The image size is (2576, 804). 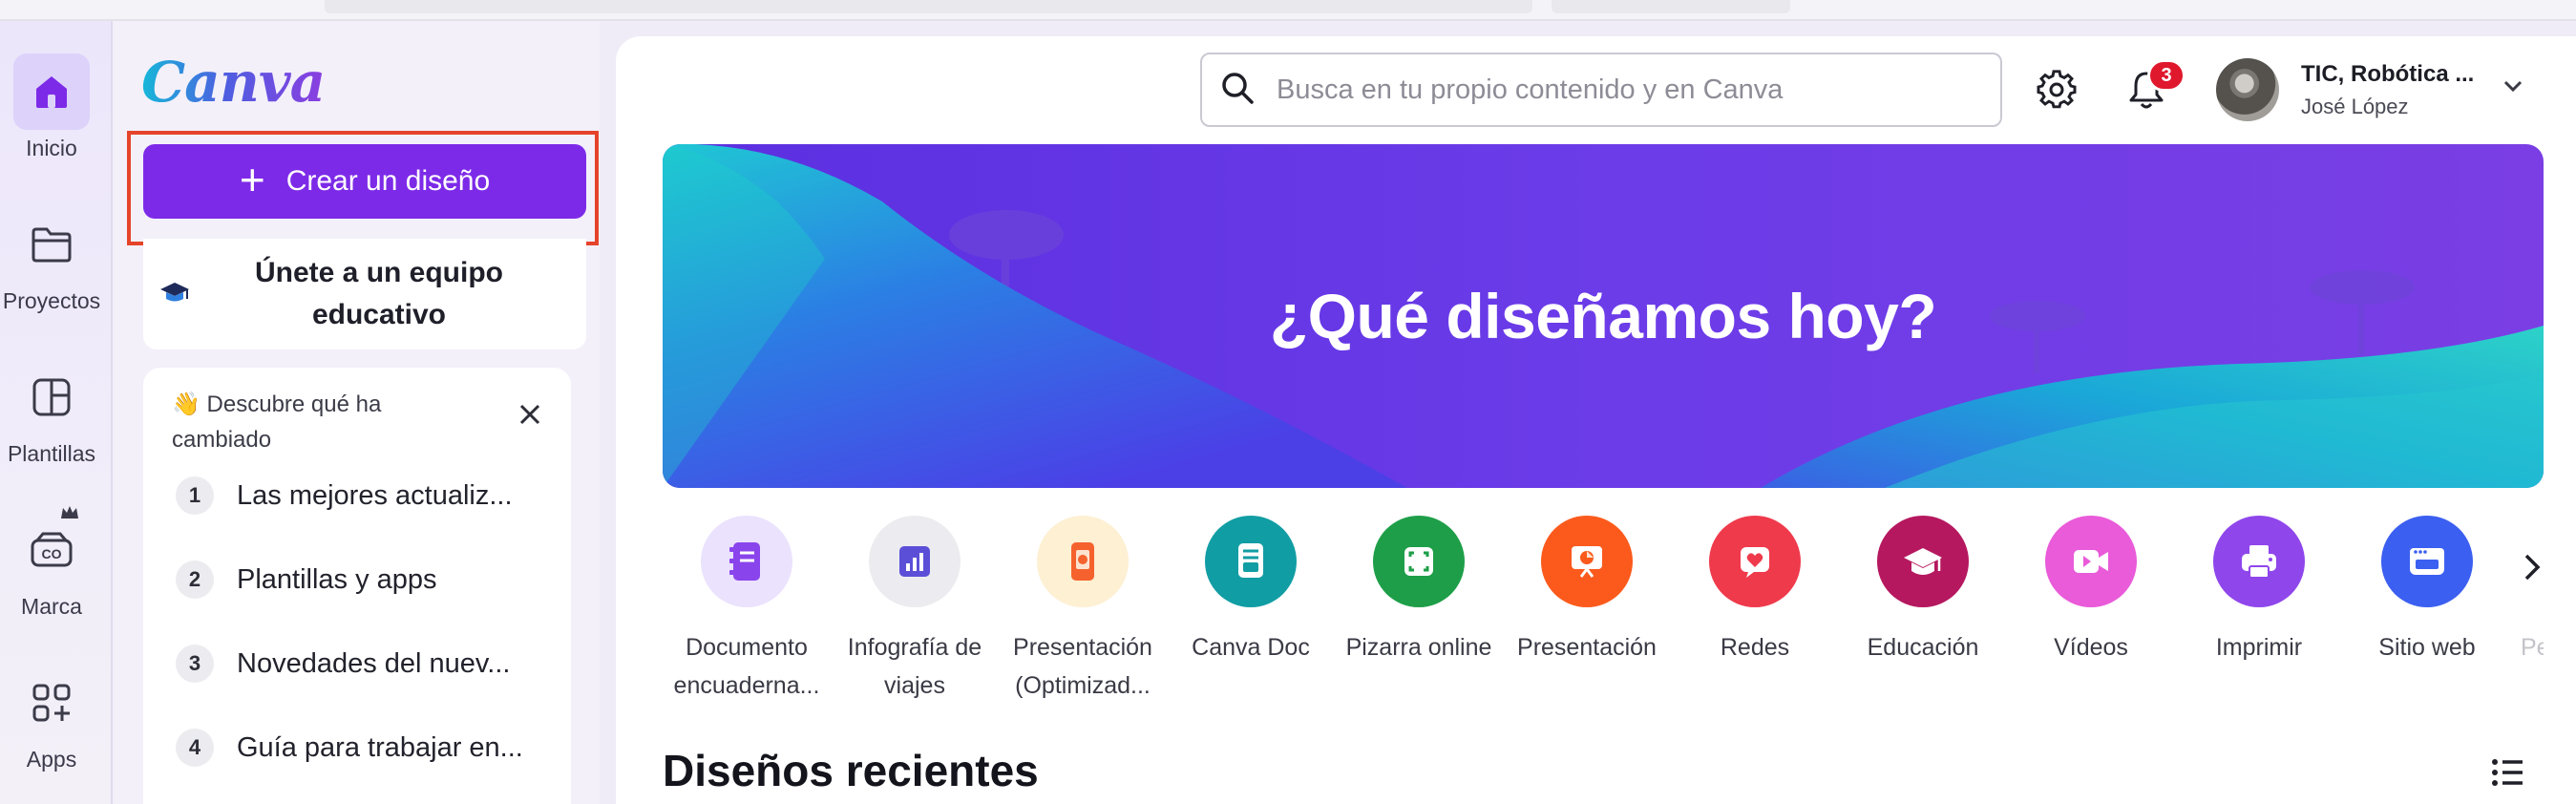 I want to click on rail-label: Marca, so click(x=51, y=606).